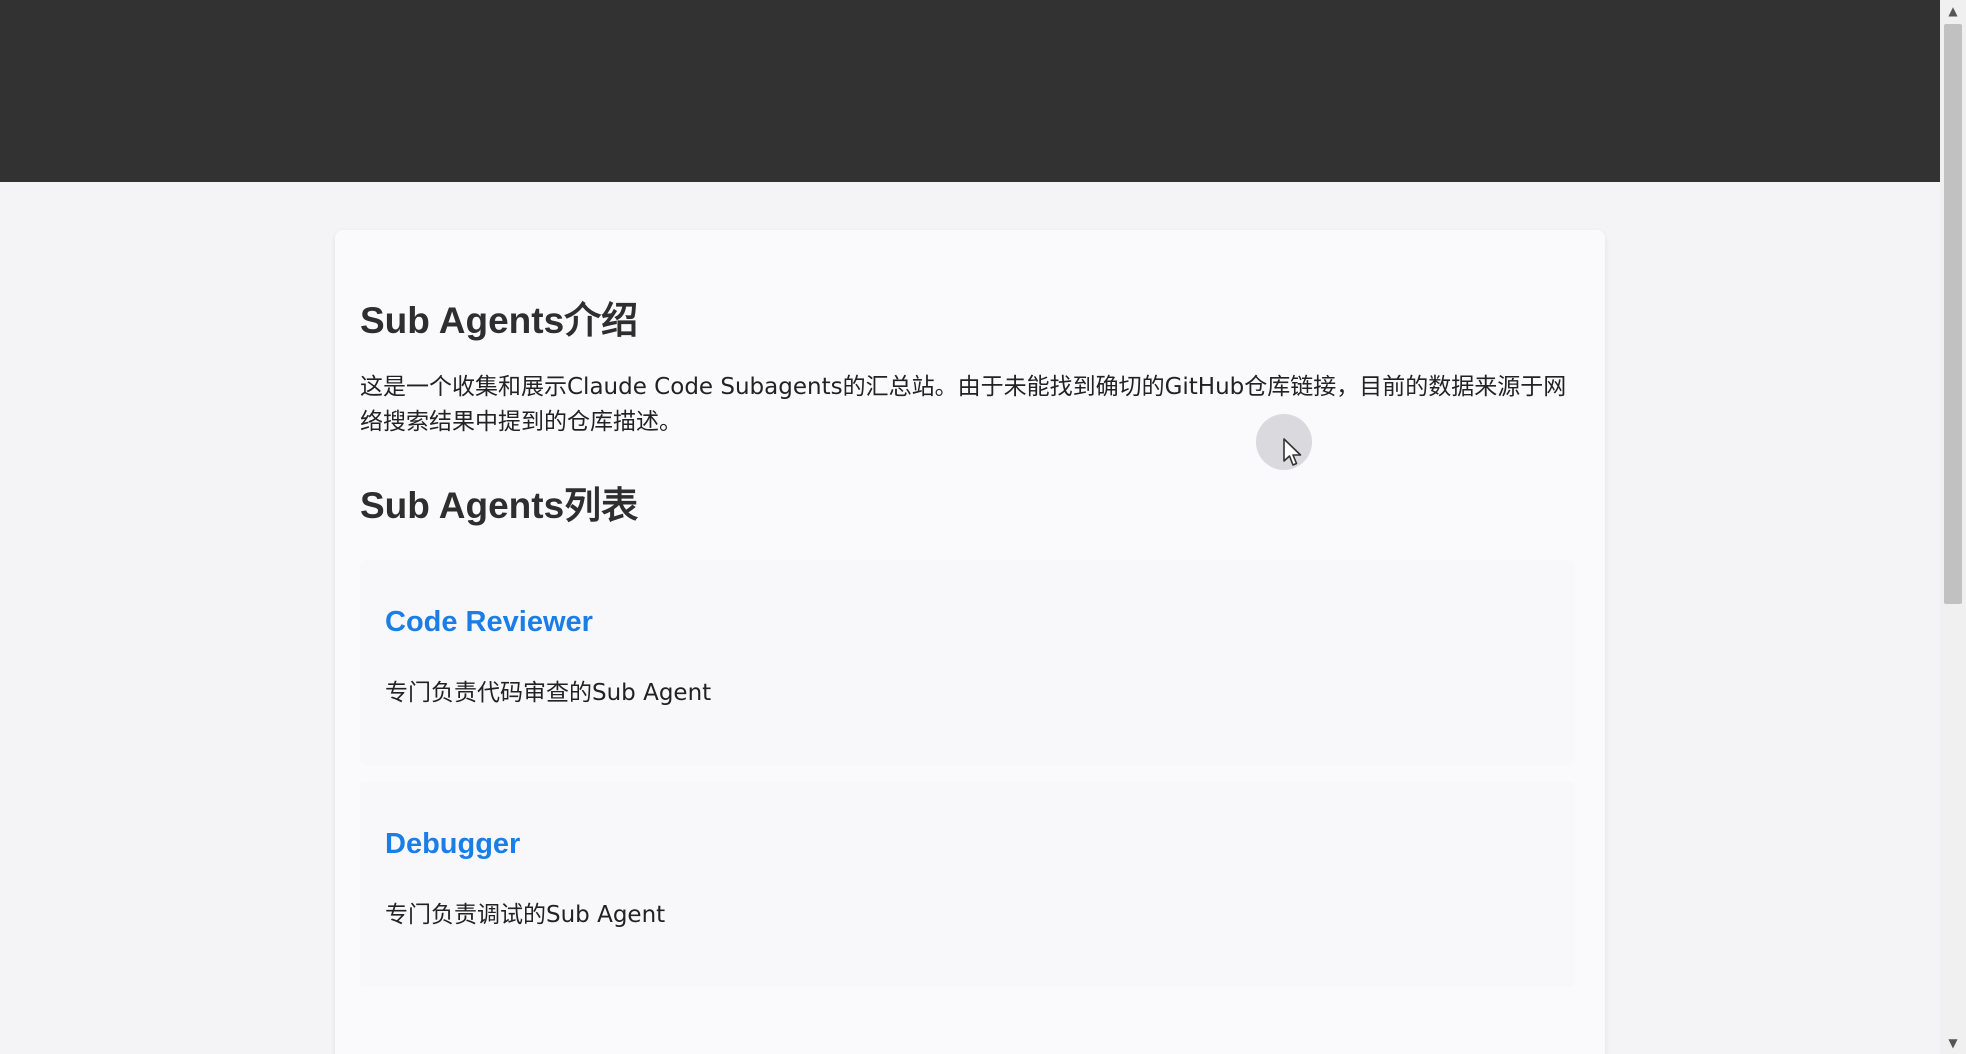  What do you see at coordinates (525, 915) in the screenshot?
I see `agent-description: 专门负责调试的Sub Agent` at bounding box center [525, 915].